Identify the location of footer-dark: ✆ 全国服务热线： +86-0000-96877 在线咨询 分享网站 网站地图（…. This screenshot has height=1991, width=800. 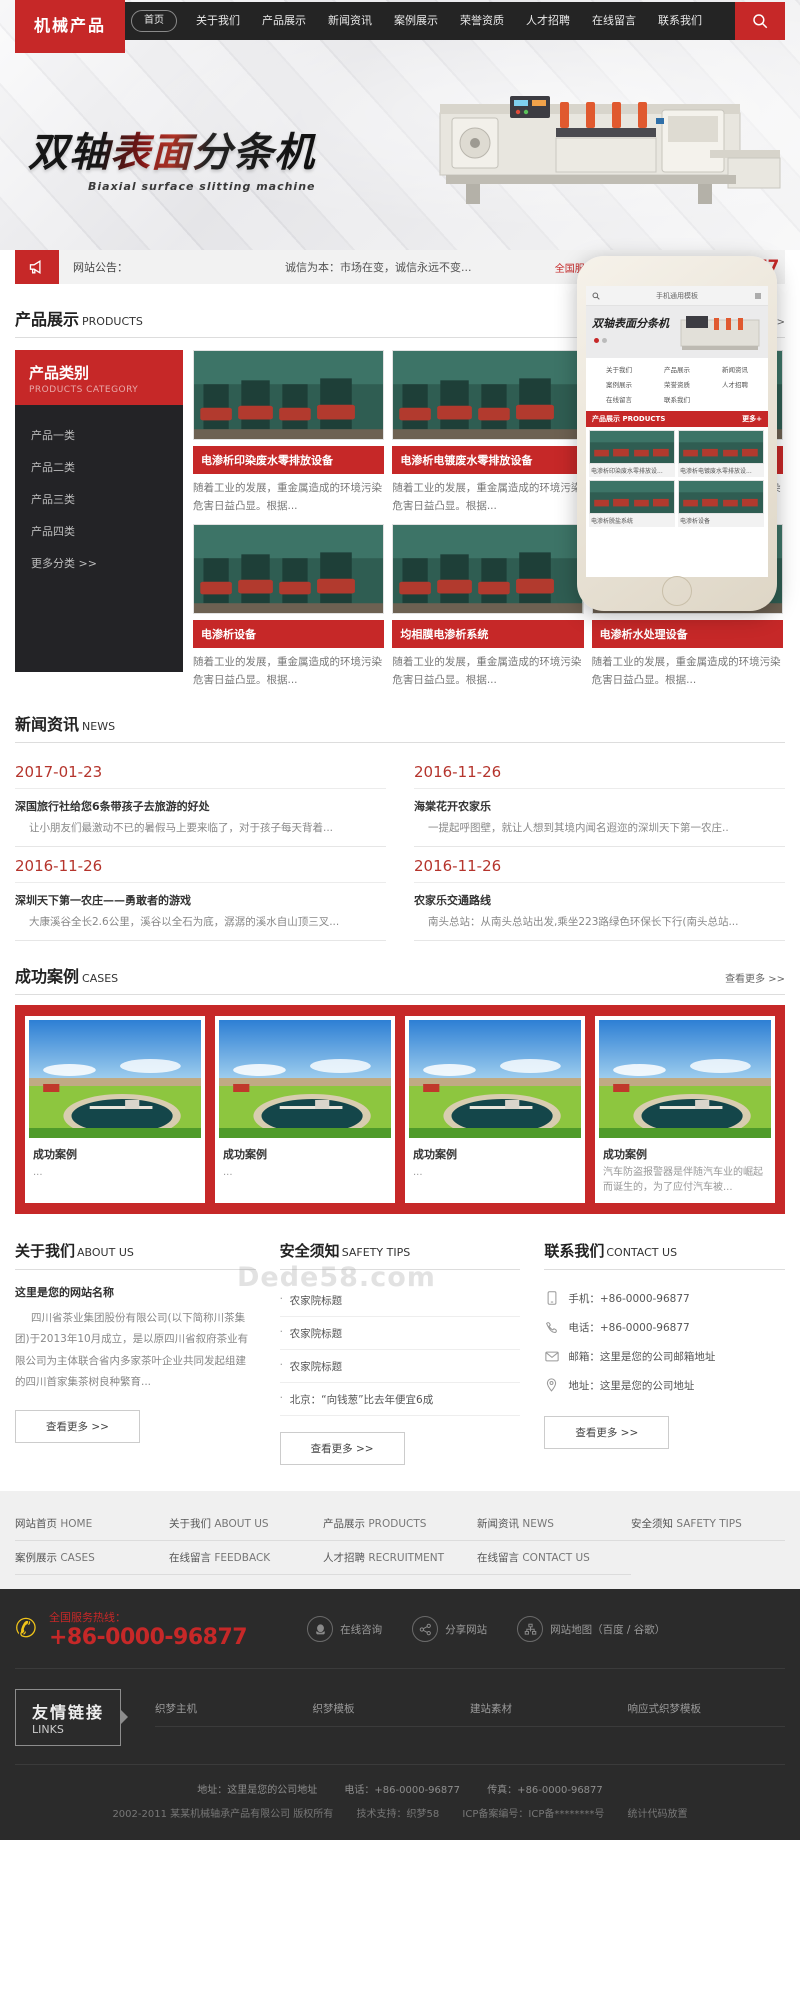
(400, 1714).